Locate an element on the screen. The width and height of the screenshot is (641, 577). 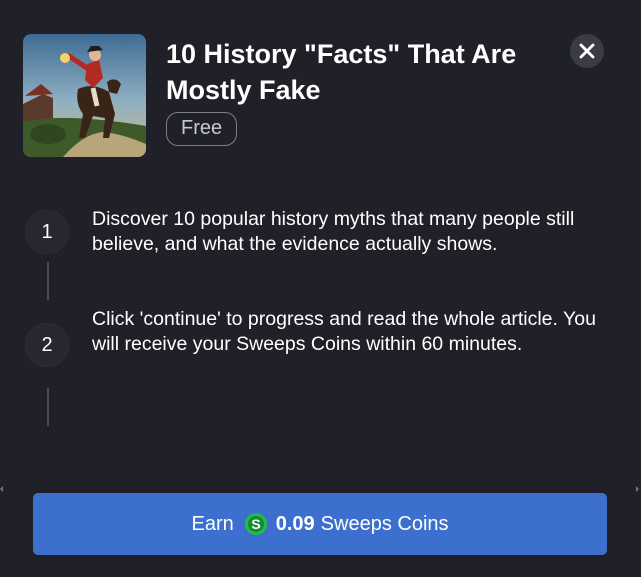
offer-thumbnail is located at coordinates (84, 95).